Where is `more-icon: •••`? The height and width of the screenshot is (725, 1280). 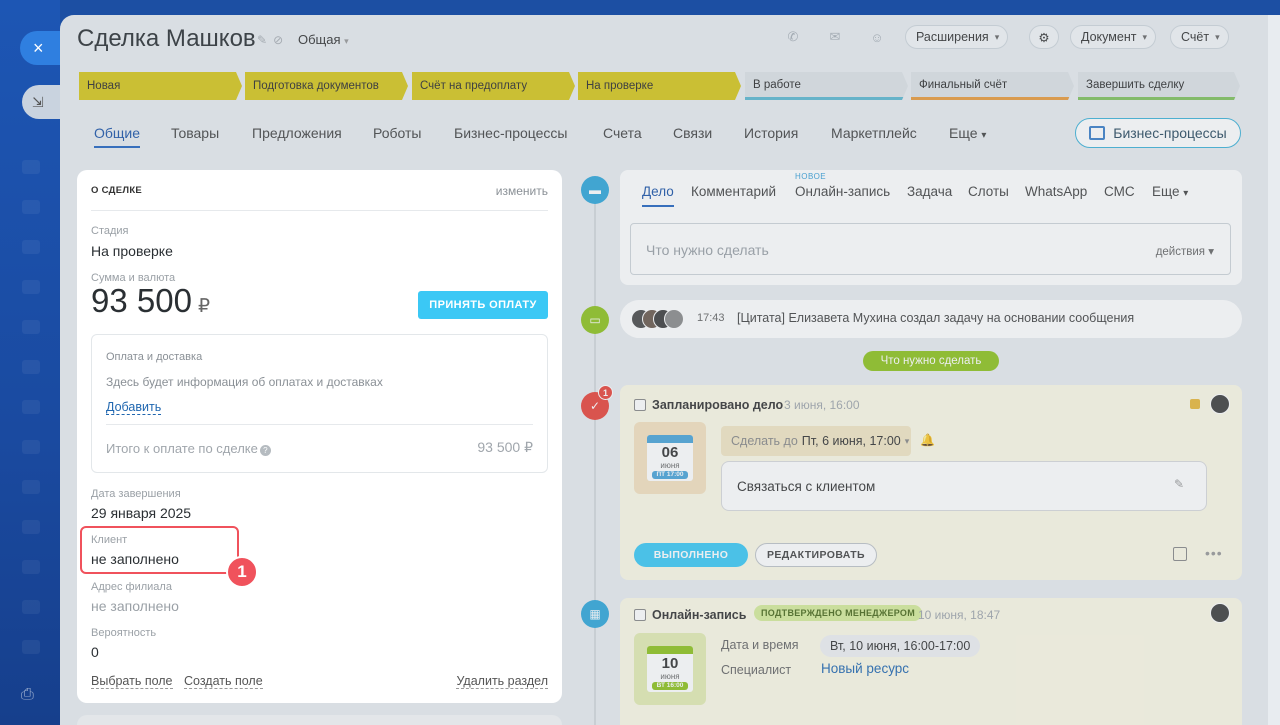 more-icon: ••• is located at coordinates (1214, 553).